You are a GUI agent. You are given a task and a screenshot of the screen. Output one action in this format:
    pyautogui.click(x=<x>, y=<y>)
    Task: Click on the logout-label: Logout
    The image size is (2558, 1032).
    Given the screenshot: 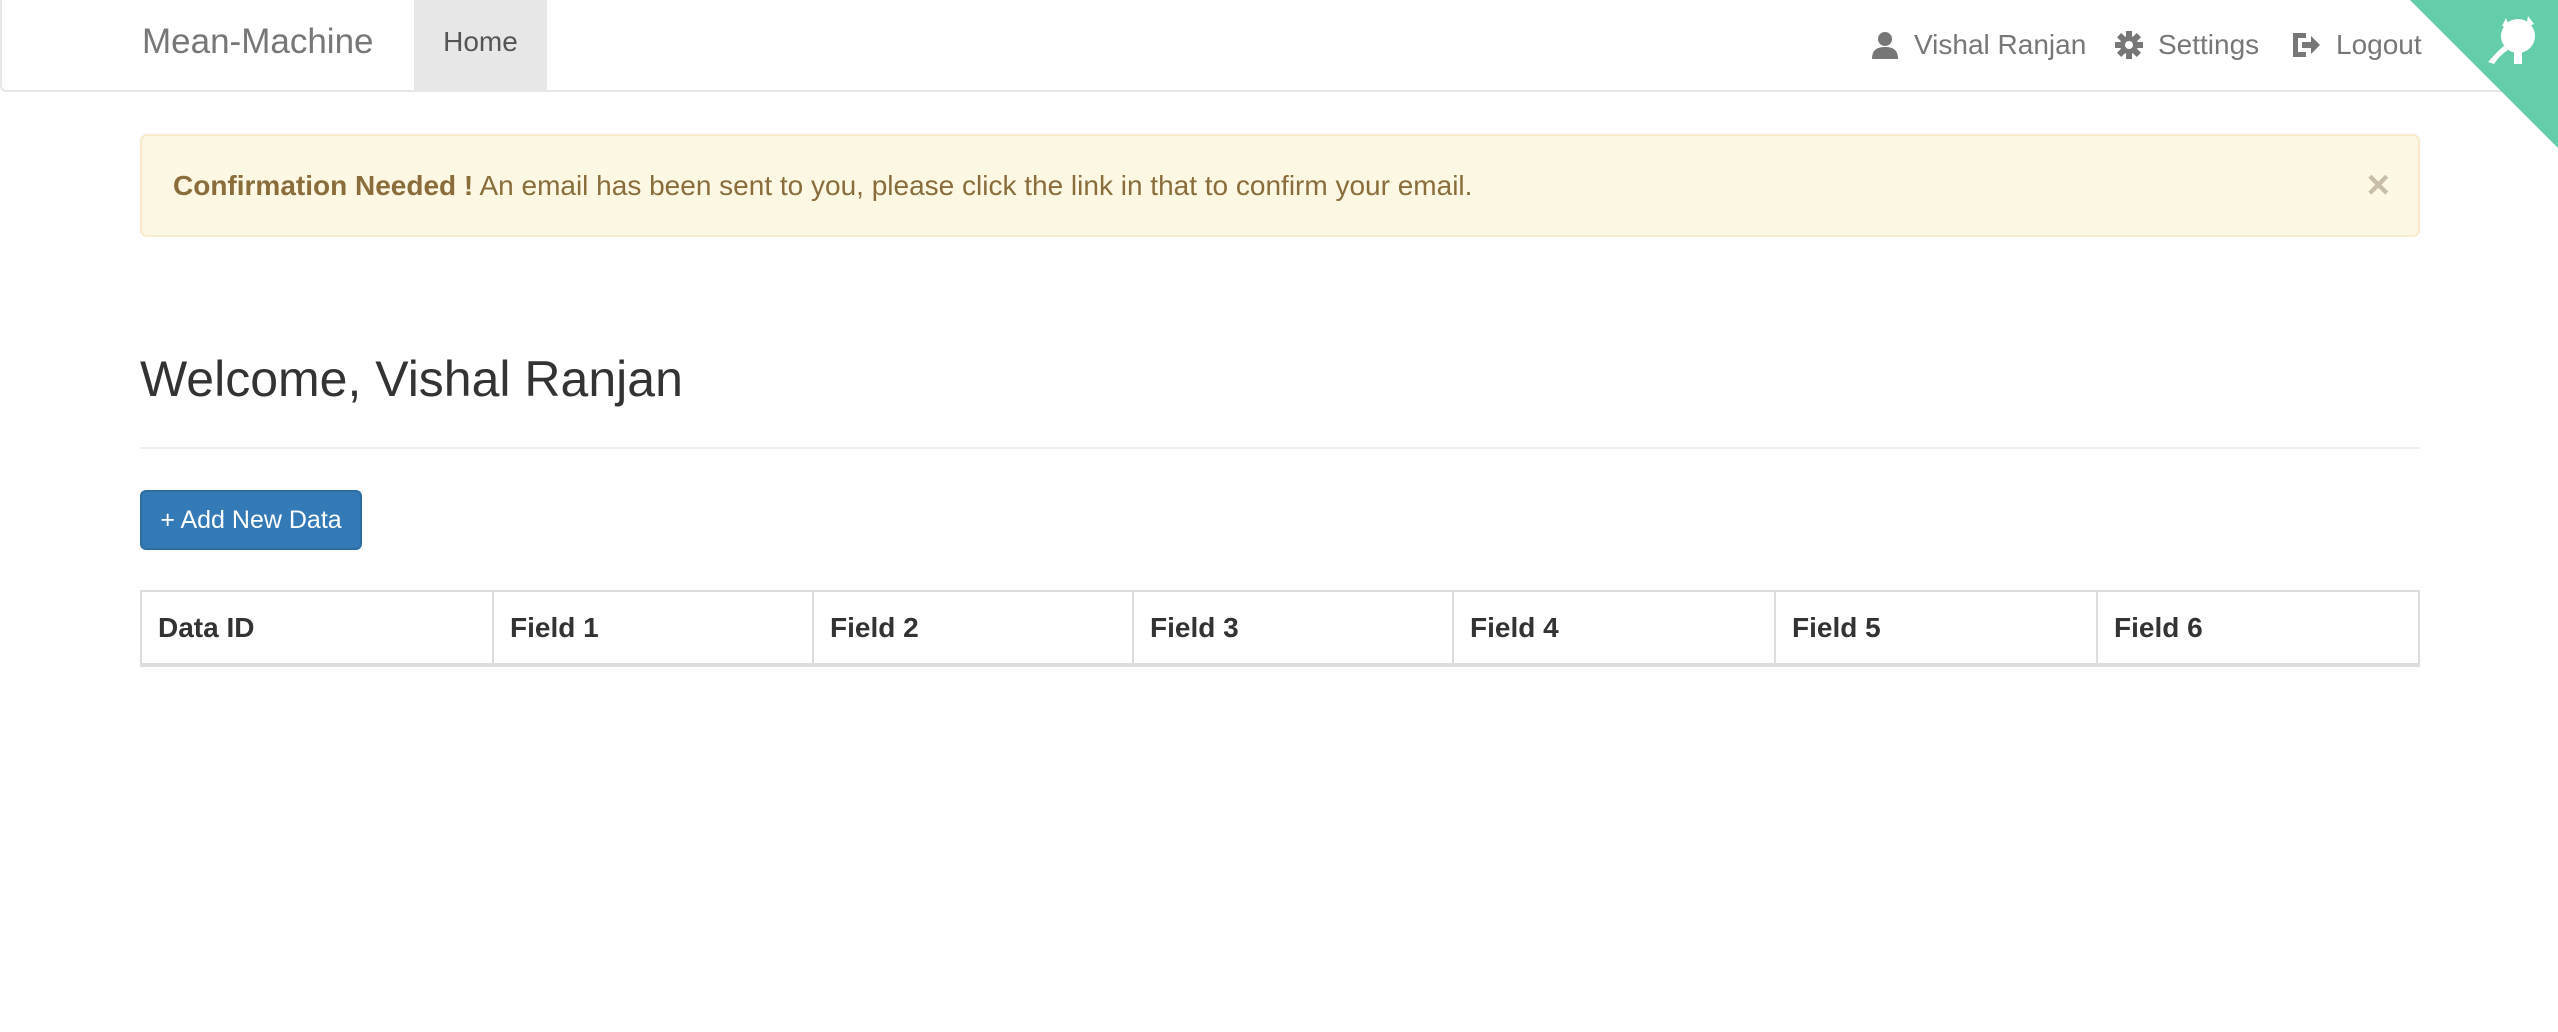 What is the action you would take?
    pyautogui.click(x=2379, y=44)
    